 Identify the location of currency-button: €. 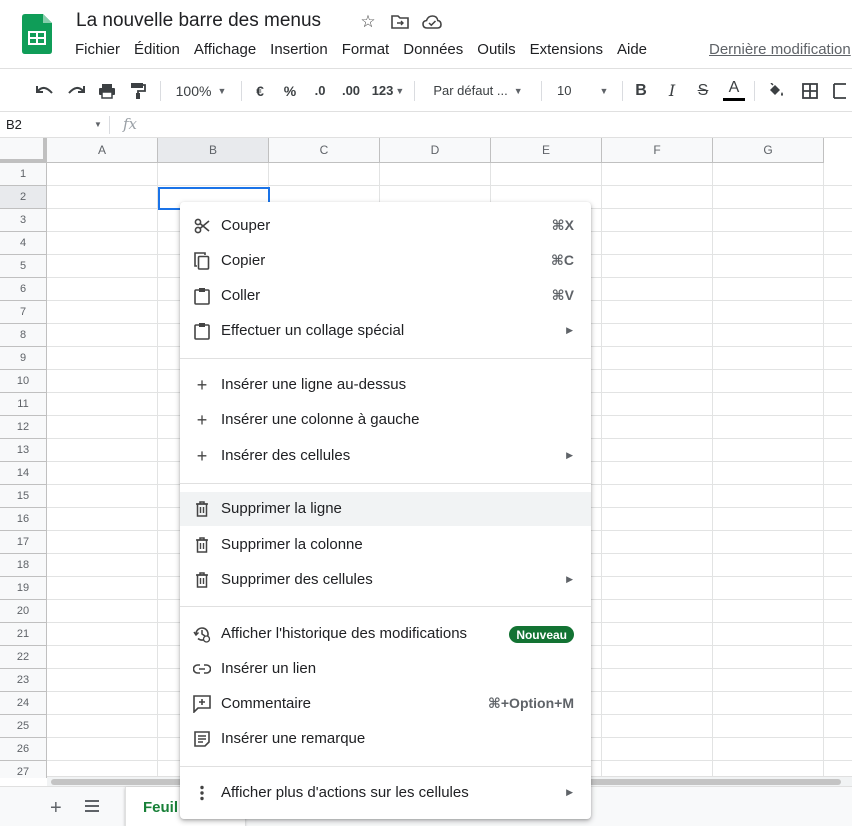
(260, 90).